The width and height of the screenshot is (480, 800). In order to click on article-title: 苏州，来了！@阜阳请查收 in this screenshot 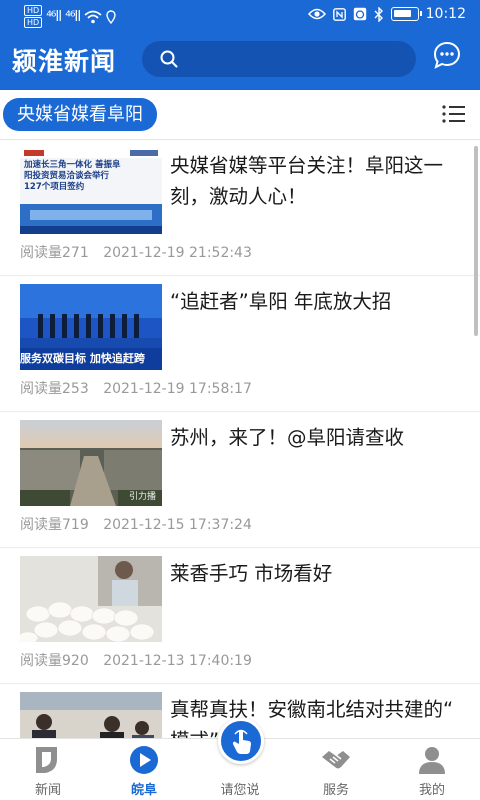, I will do `click(287, 437)`.